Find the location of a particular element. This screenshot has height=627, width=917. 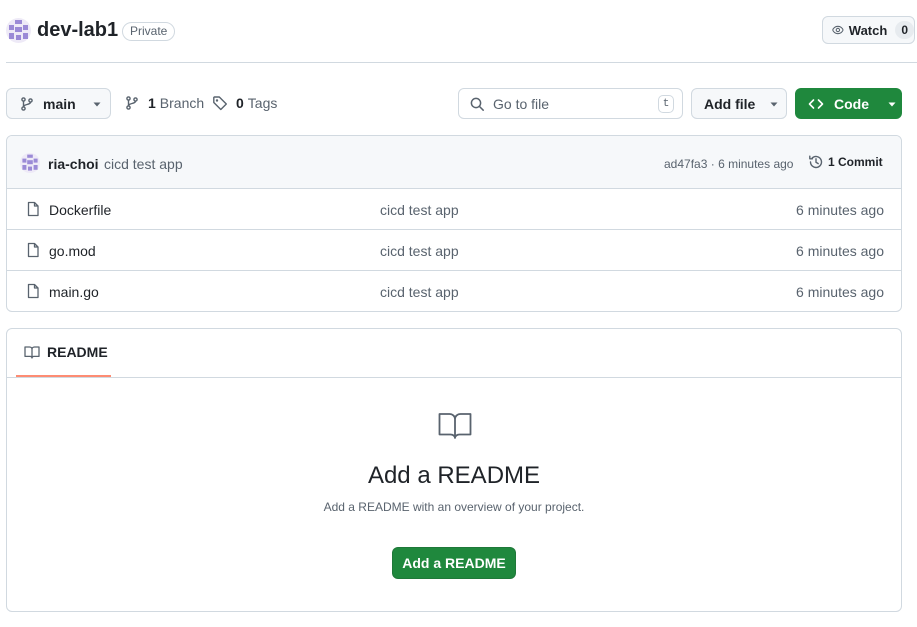

commit-meta: ad47fa3 · 6 minutes ago is located at coordinates (728, 164).